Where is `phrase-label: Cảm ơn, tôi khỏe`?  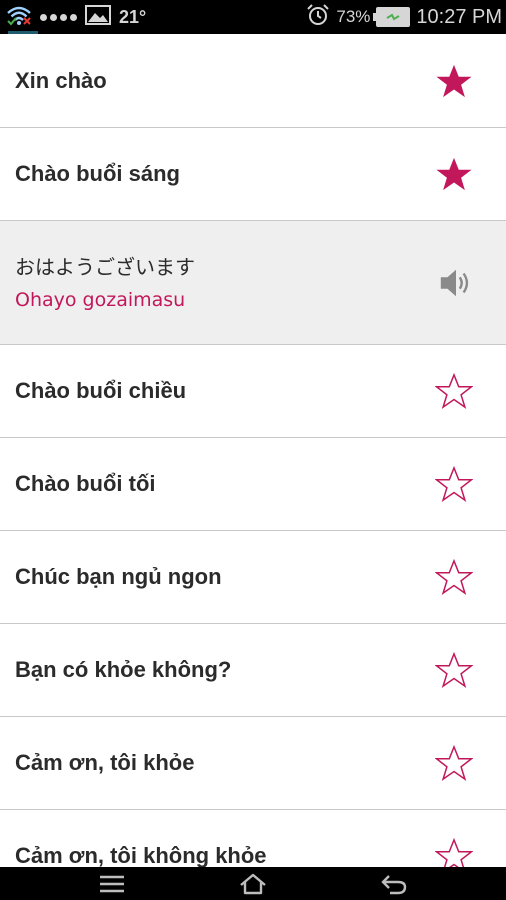 phrase-label: Cảm ơn, tôi khỏe is located at coordinates (105, 762).